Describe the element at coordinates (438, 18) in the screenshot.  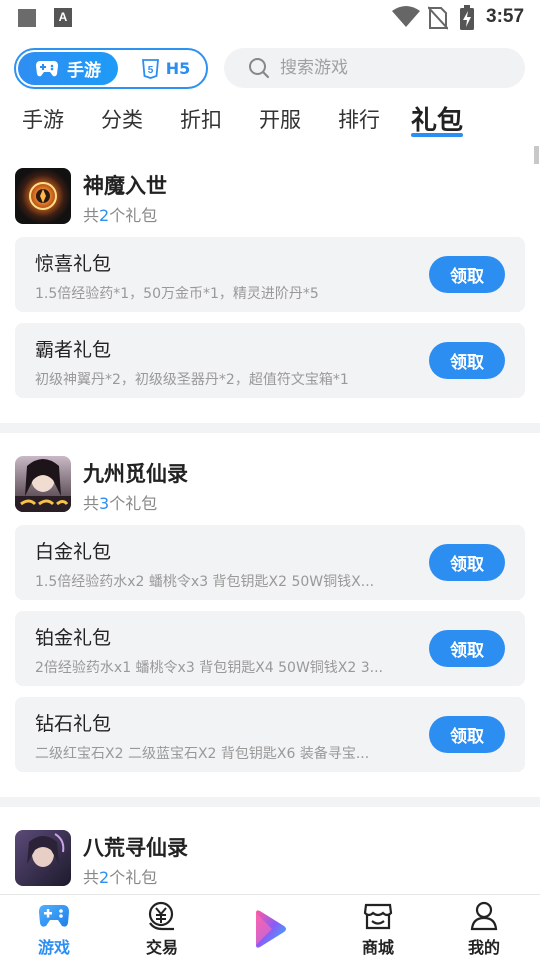
I see `no-sim-icon` at that location.